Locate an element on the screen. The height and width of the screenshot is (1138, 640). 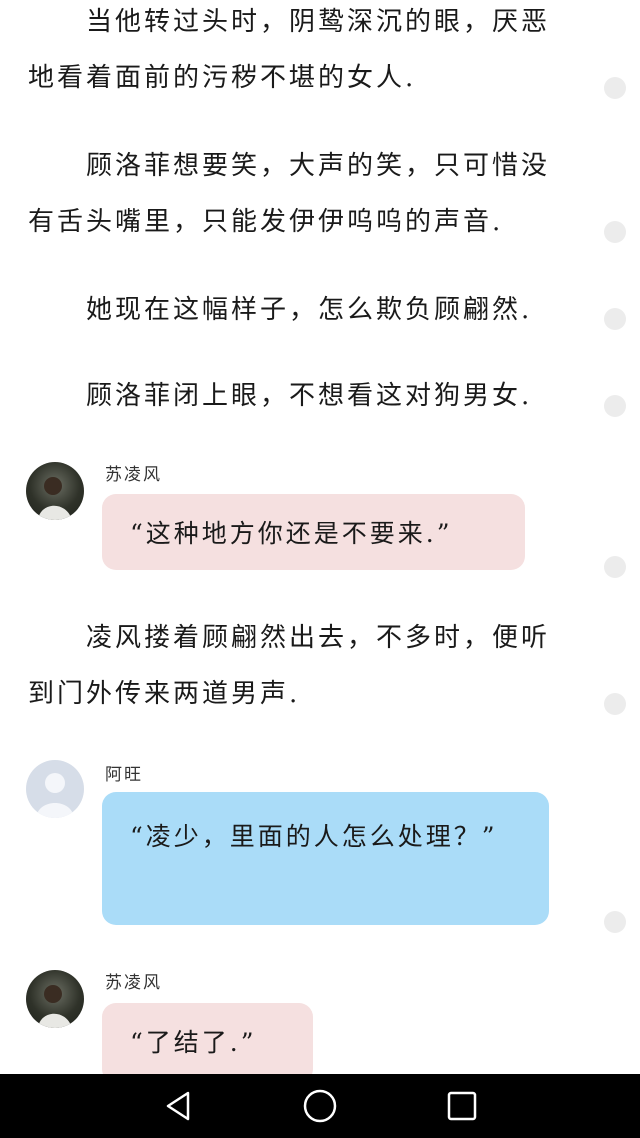
home-button is located at coordinates (320, 1106).